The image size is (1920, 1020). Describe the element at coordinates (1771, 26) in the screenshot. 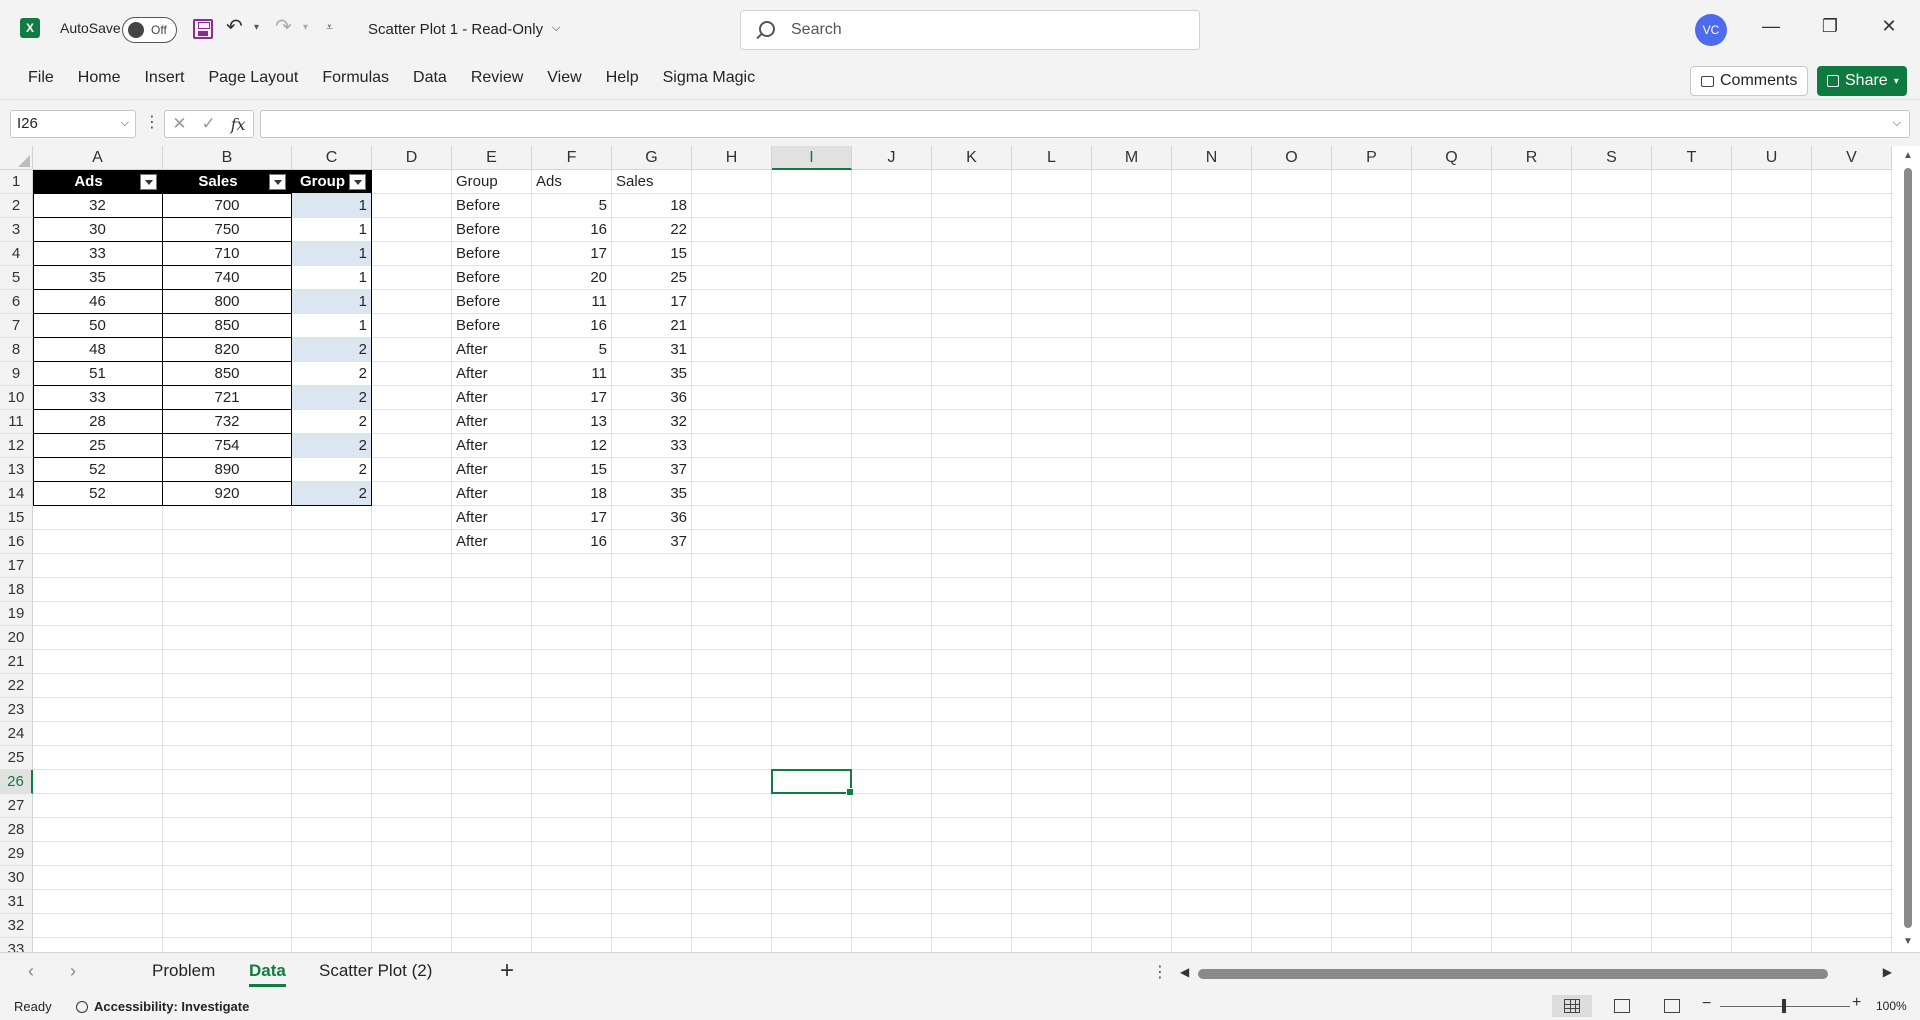

I see `minimize-icon: —` at that location.